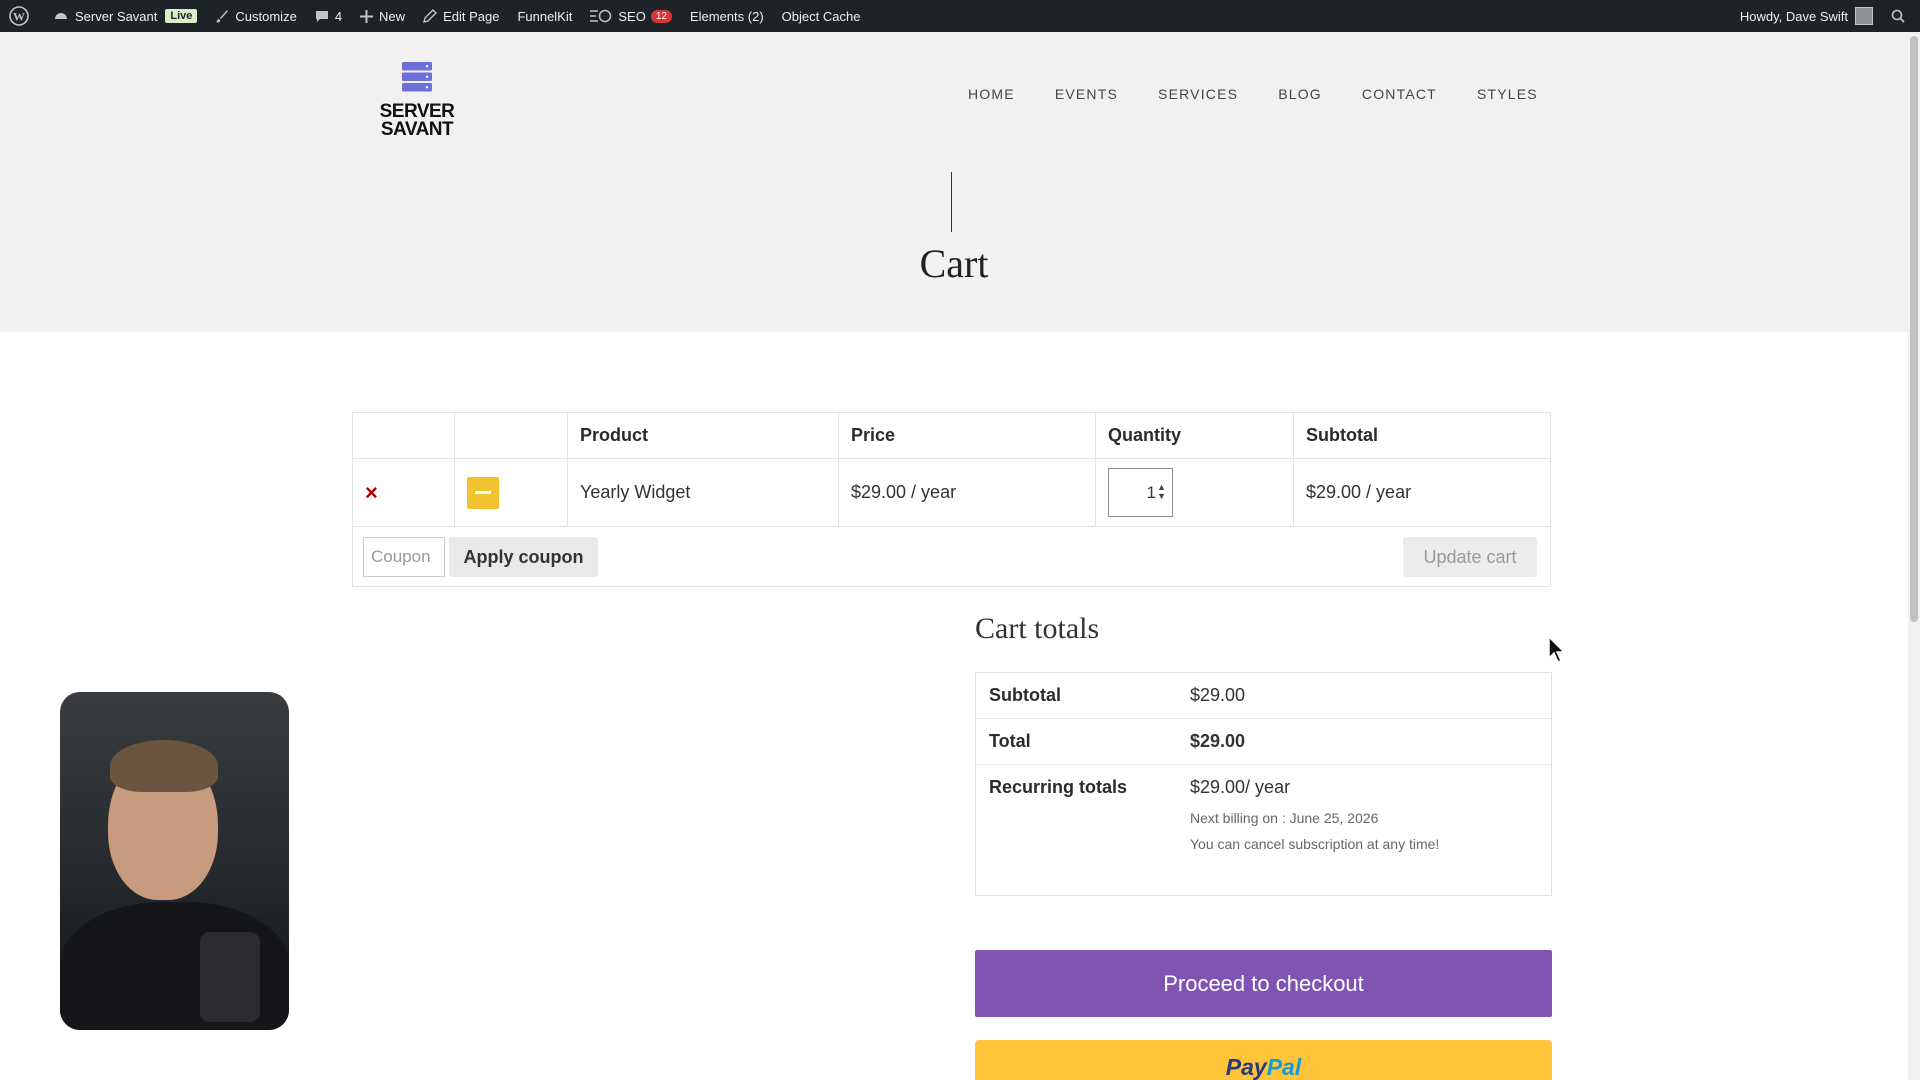 The height and width of the screenshot is (1080, 1920). Describe the element at coordinates (321, 16) in the screenshot. I see `comment-icon` at that location.